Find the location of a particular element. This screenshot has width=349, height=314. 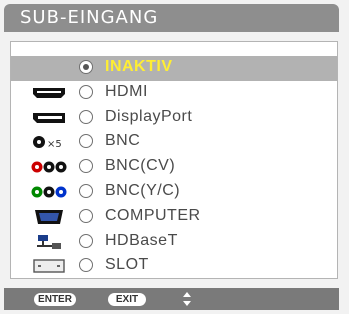

list-item-computer: COMPUTER is located at coordinates (174, 217).